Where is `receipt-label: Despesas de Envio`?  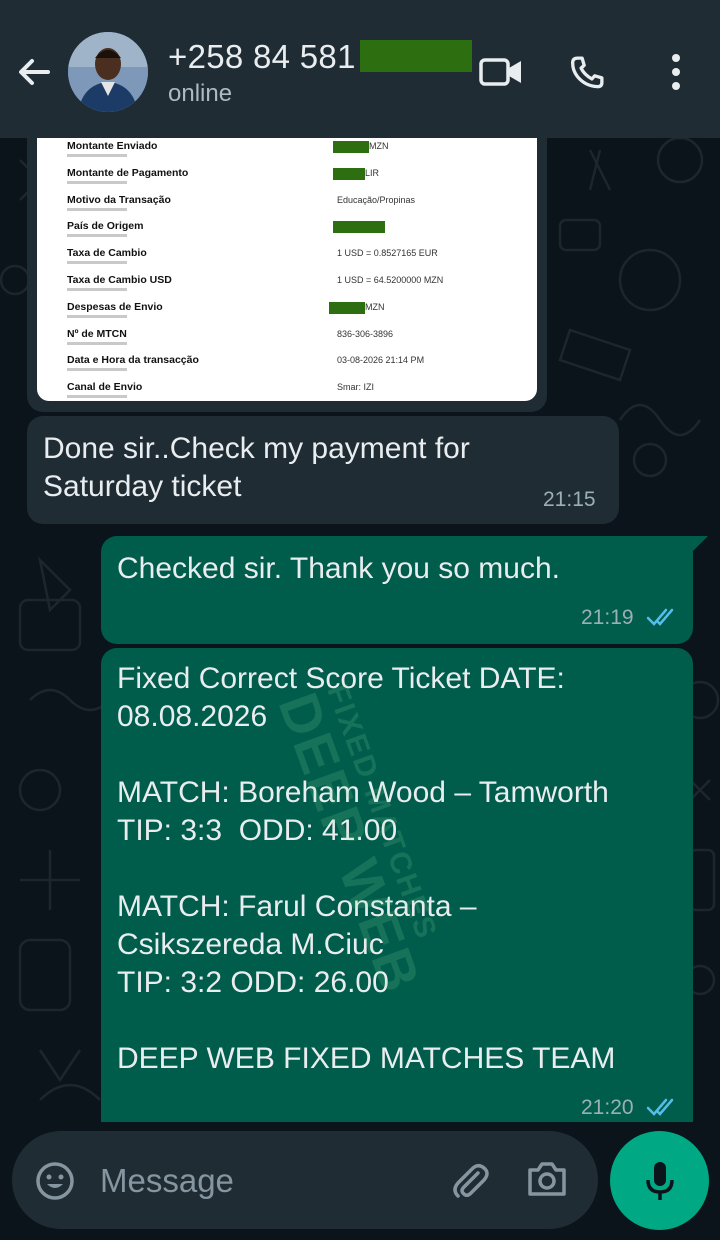
receipt-label: Despesas de Envio is located at coordinates (115, 306).